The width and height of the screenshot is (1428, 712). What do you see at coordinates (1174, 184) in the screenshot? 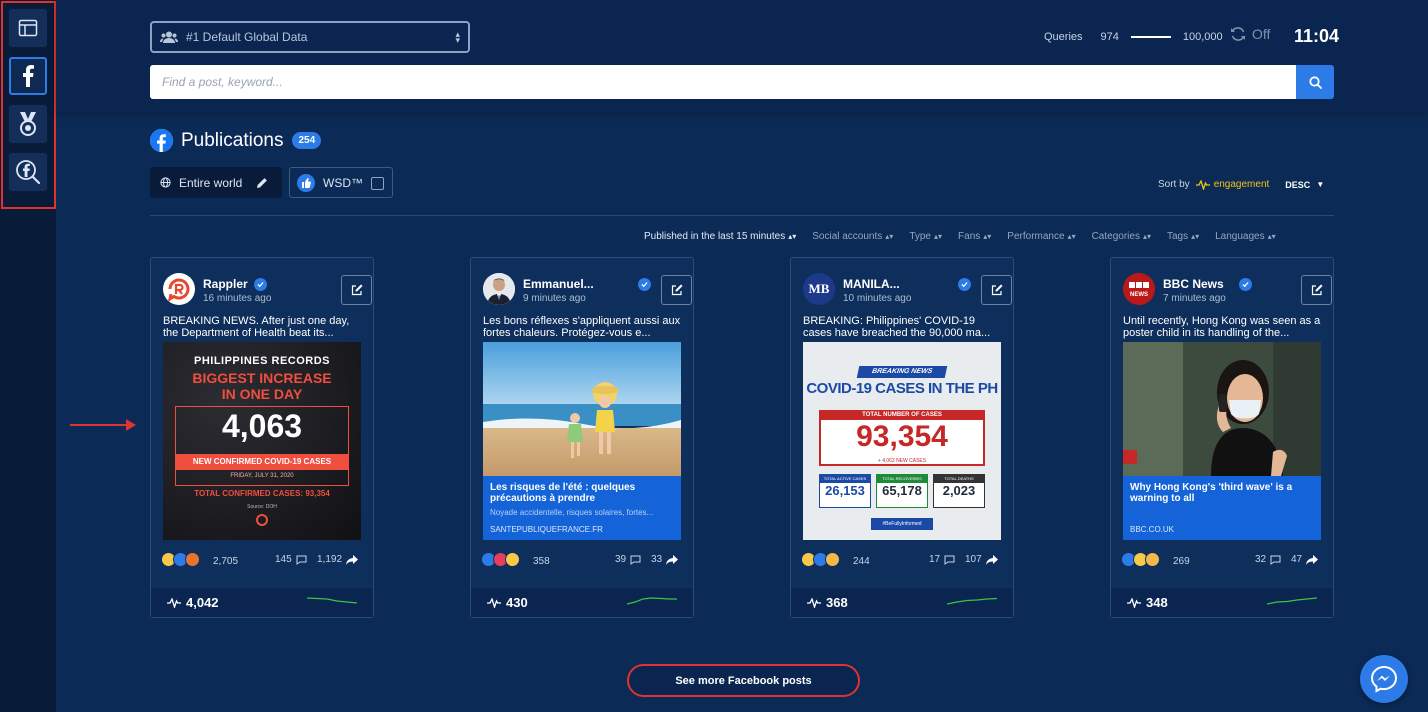
I see `sort-by-label: Sort by` at bounding box center [1174, 184].